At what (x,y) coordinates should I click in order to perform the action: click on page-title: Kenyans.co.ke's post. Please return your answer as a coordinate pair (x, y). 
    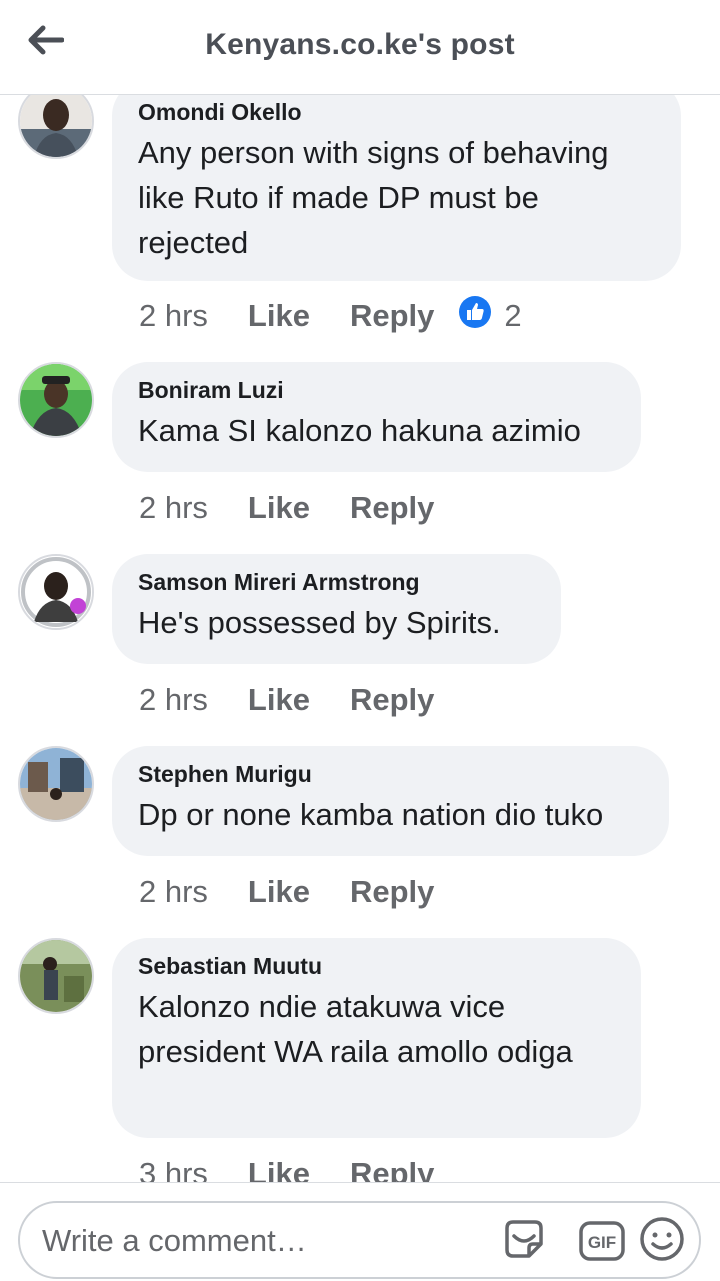
    Looking at the image, I should click on (360, 44).